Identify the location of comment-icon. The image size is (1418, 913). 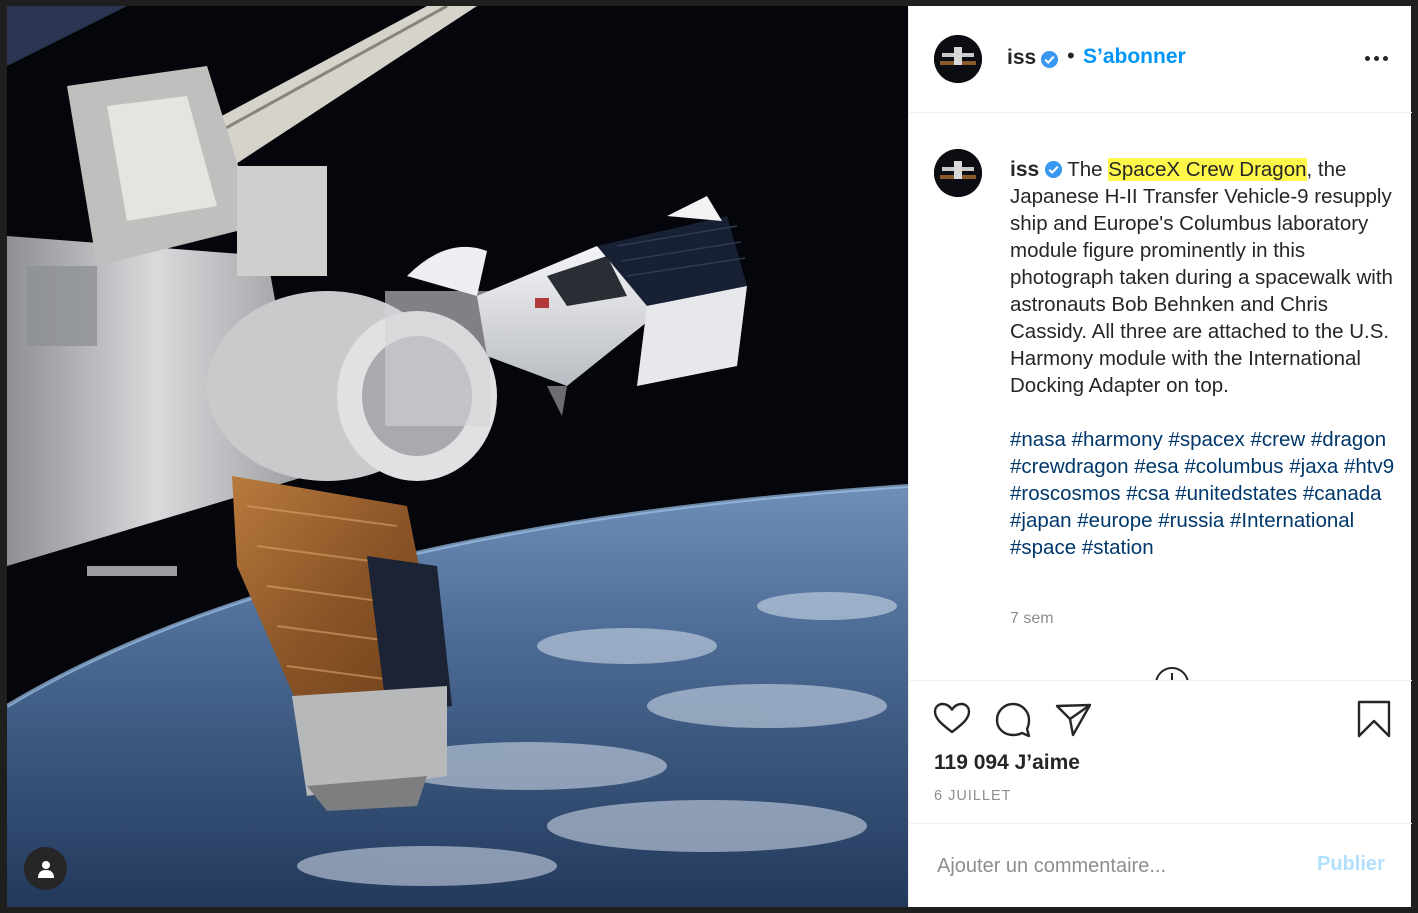
(1013, 719).